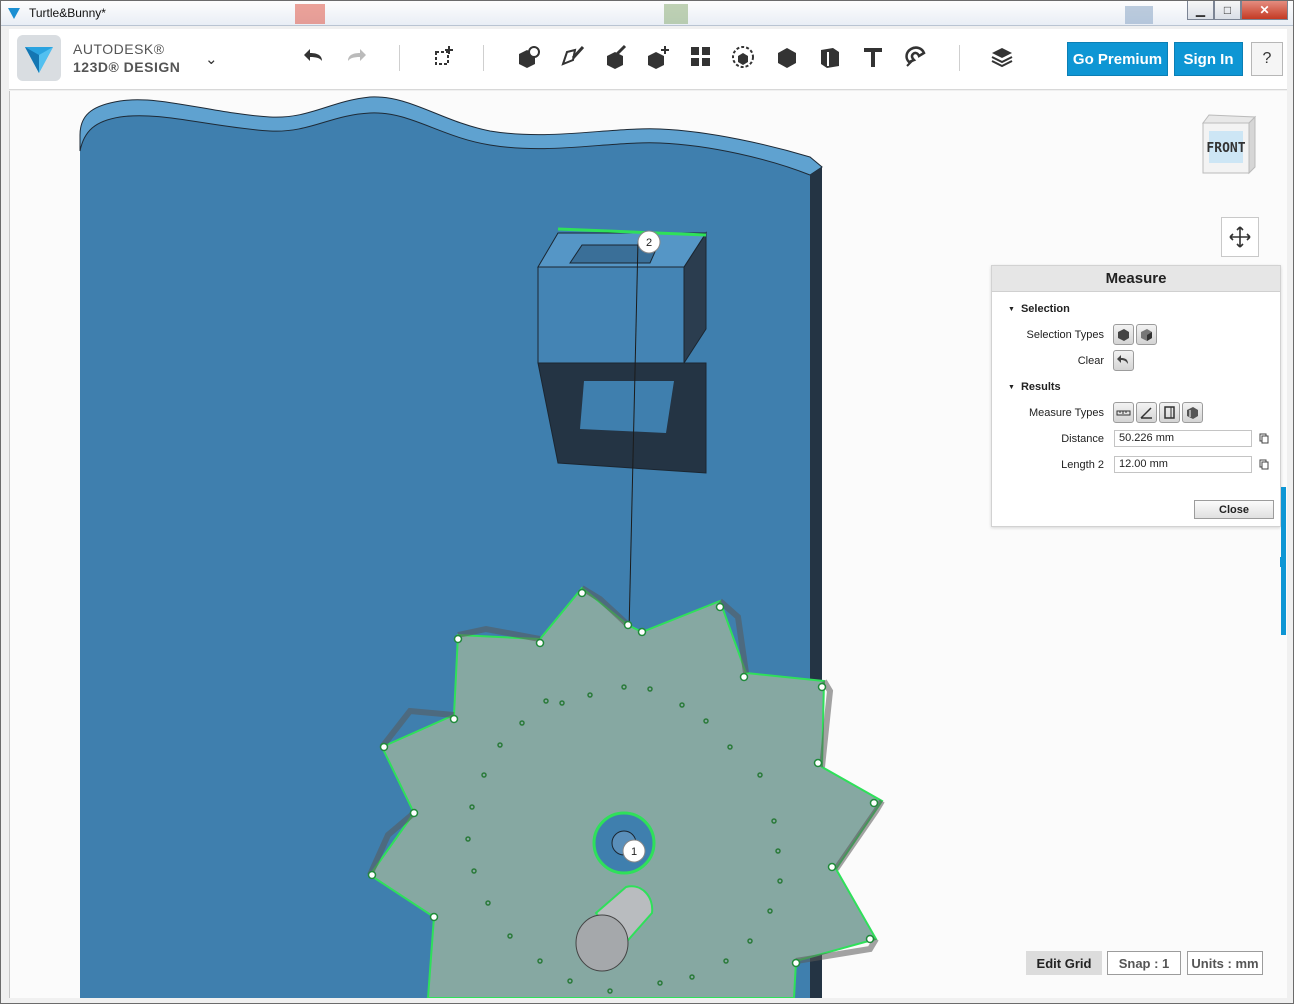  I want to click on transform-icon, so click(444, 55).